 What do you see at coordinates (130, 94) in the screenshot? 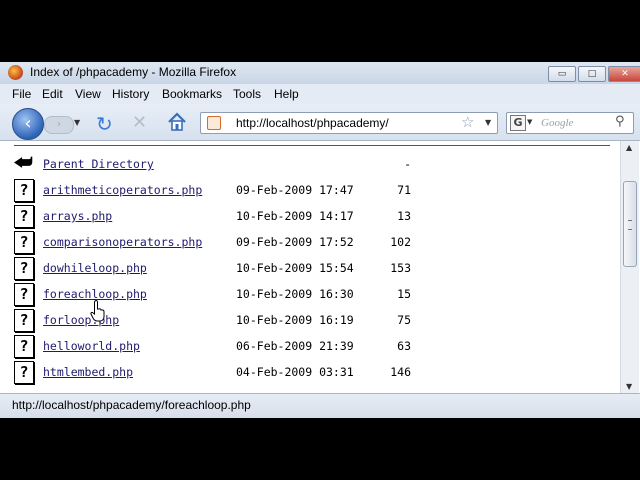
I see `menu-history: History` at bounding box center [130, 94].